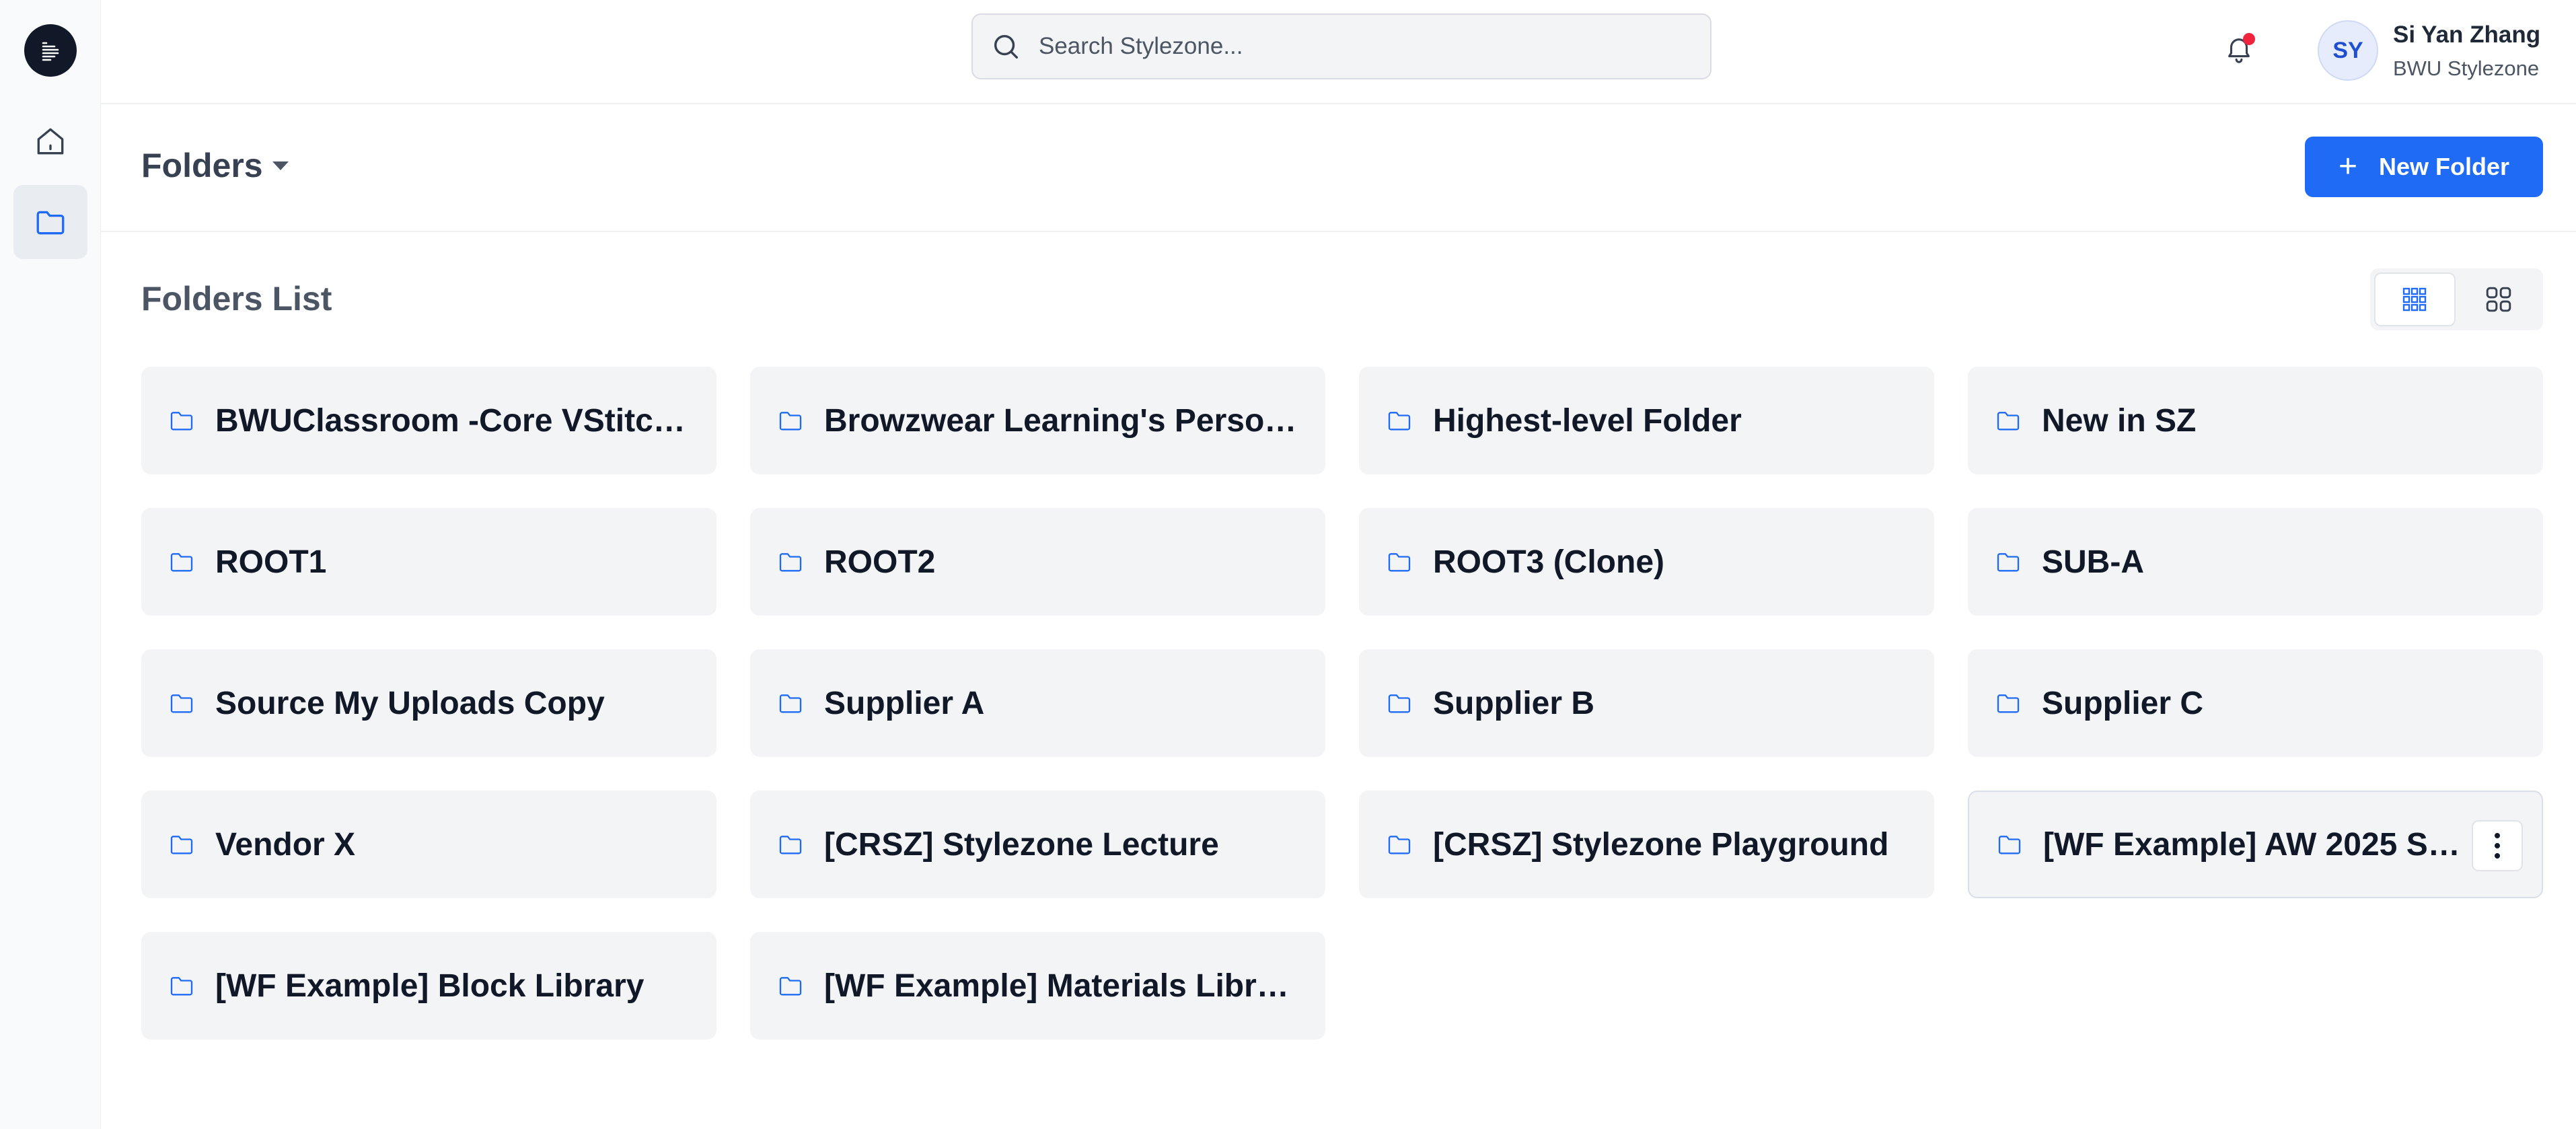 The width and height of the screenshot is (2576, 1129). I want to click on grid-compact-icon, so click(2415, 299).